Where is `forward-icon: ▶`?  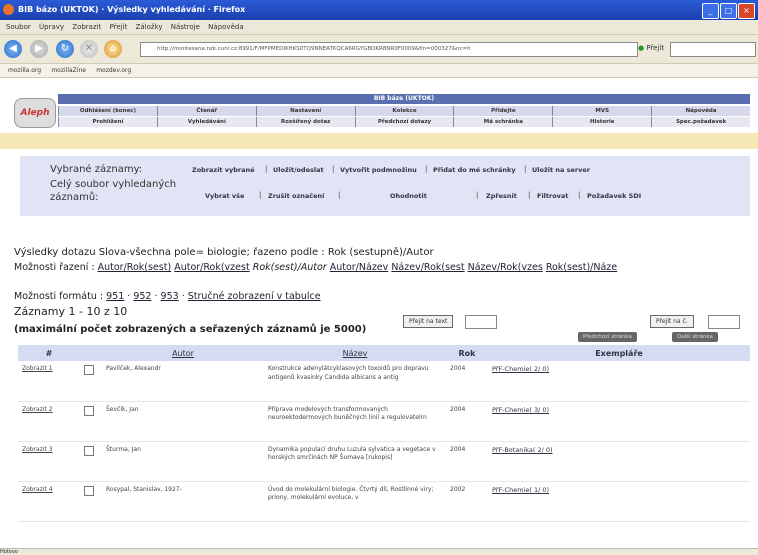 forward-icon: ▶ is located at coordinates (39, 49).